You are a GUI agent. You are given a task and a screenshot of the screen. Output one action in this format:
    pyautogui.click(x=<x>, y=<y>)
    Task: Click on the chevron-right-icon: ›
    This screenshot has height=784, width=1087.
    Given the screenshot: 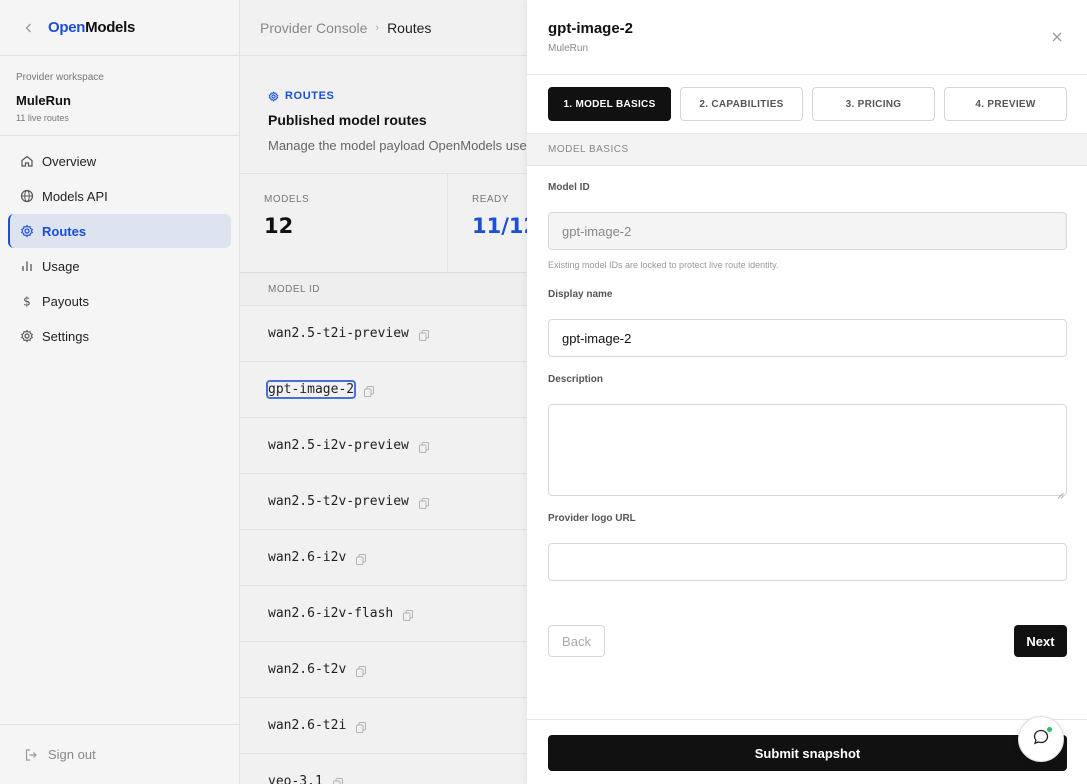 What is the action you would take?
    pyautogui.click(x=377, y=27)
    